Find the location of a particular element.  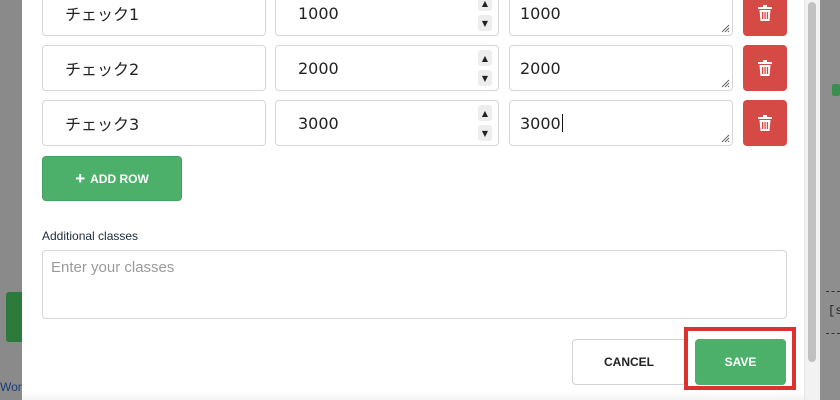

table-row: チェック1 1000 ▲ ▼ 1000 is located at coordinates (412, 18).